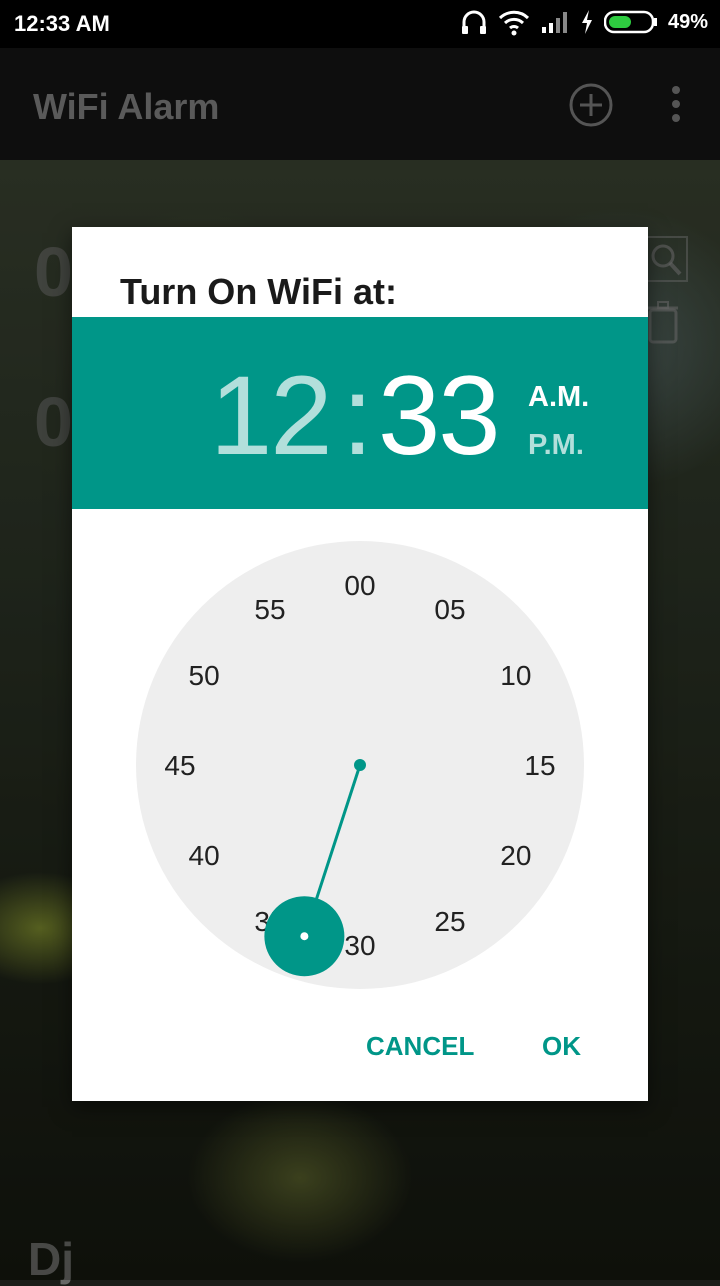 This screenshot has height=1286, width=720. What do you see at coordinates (514, 23) in the screenshot?
I see `wifi-icon` at bounding box center [514, 23].